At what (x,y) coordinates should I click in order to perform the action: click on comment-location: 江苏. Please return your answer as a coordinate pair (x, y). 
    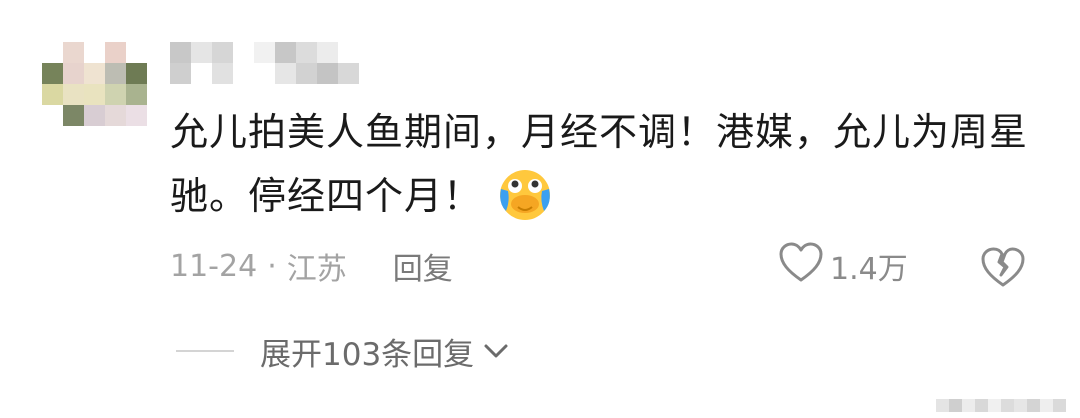
    Looking at the image, I should click on (316, 269).